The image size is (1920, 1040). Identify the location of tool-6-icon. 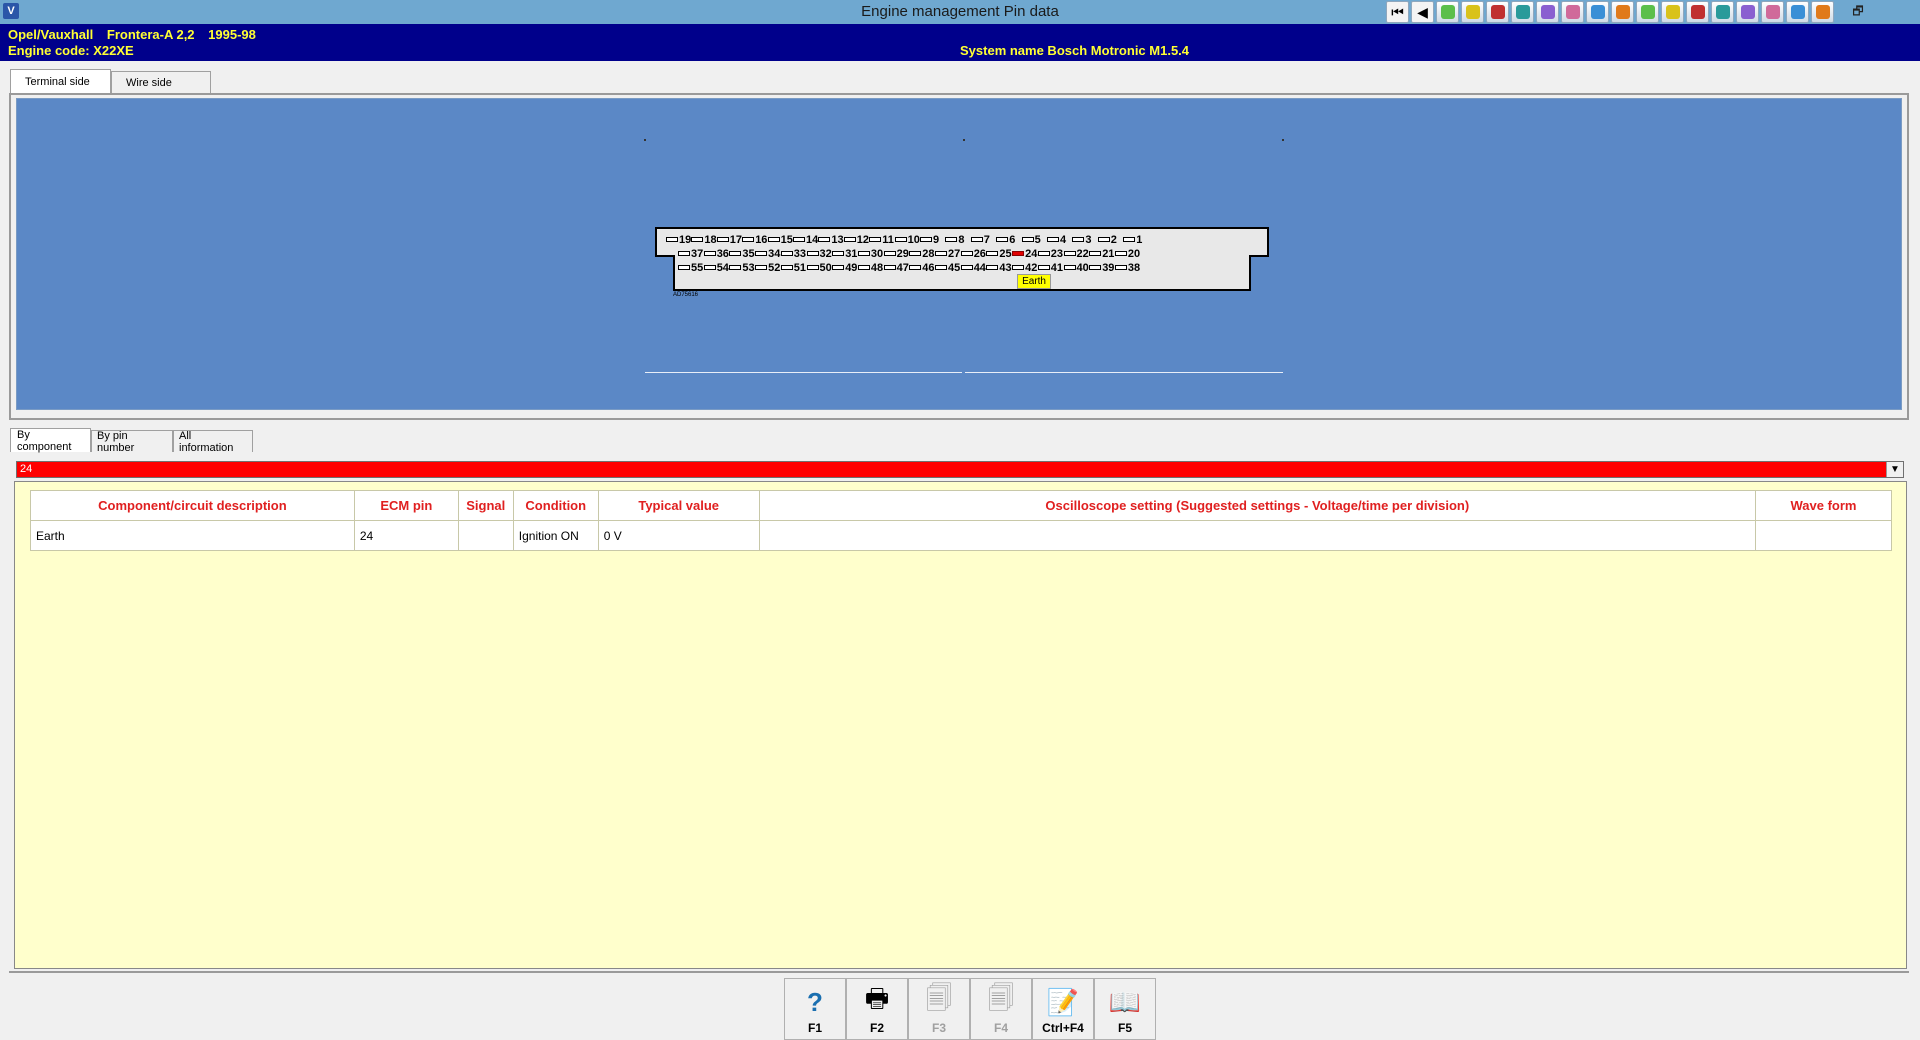
(1572, 12).